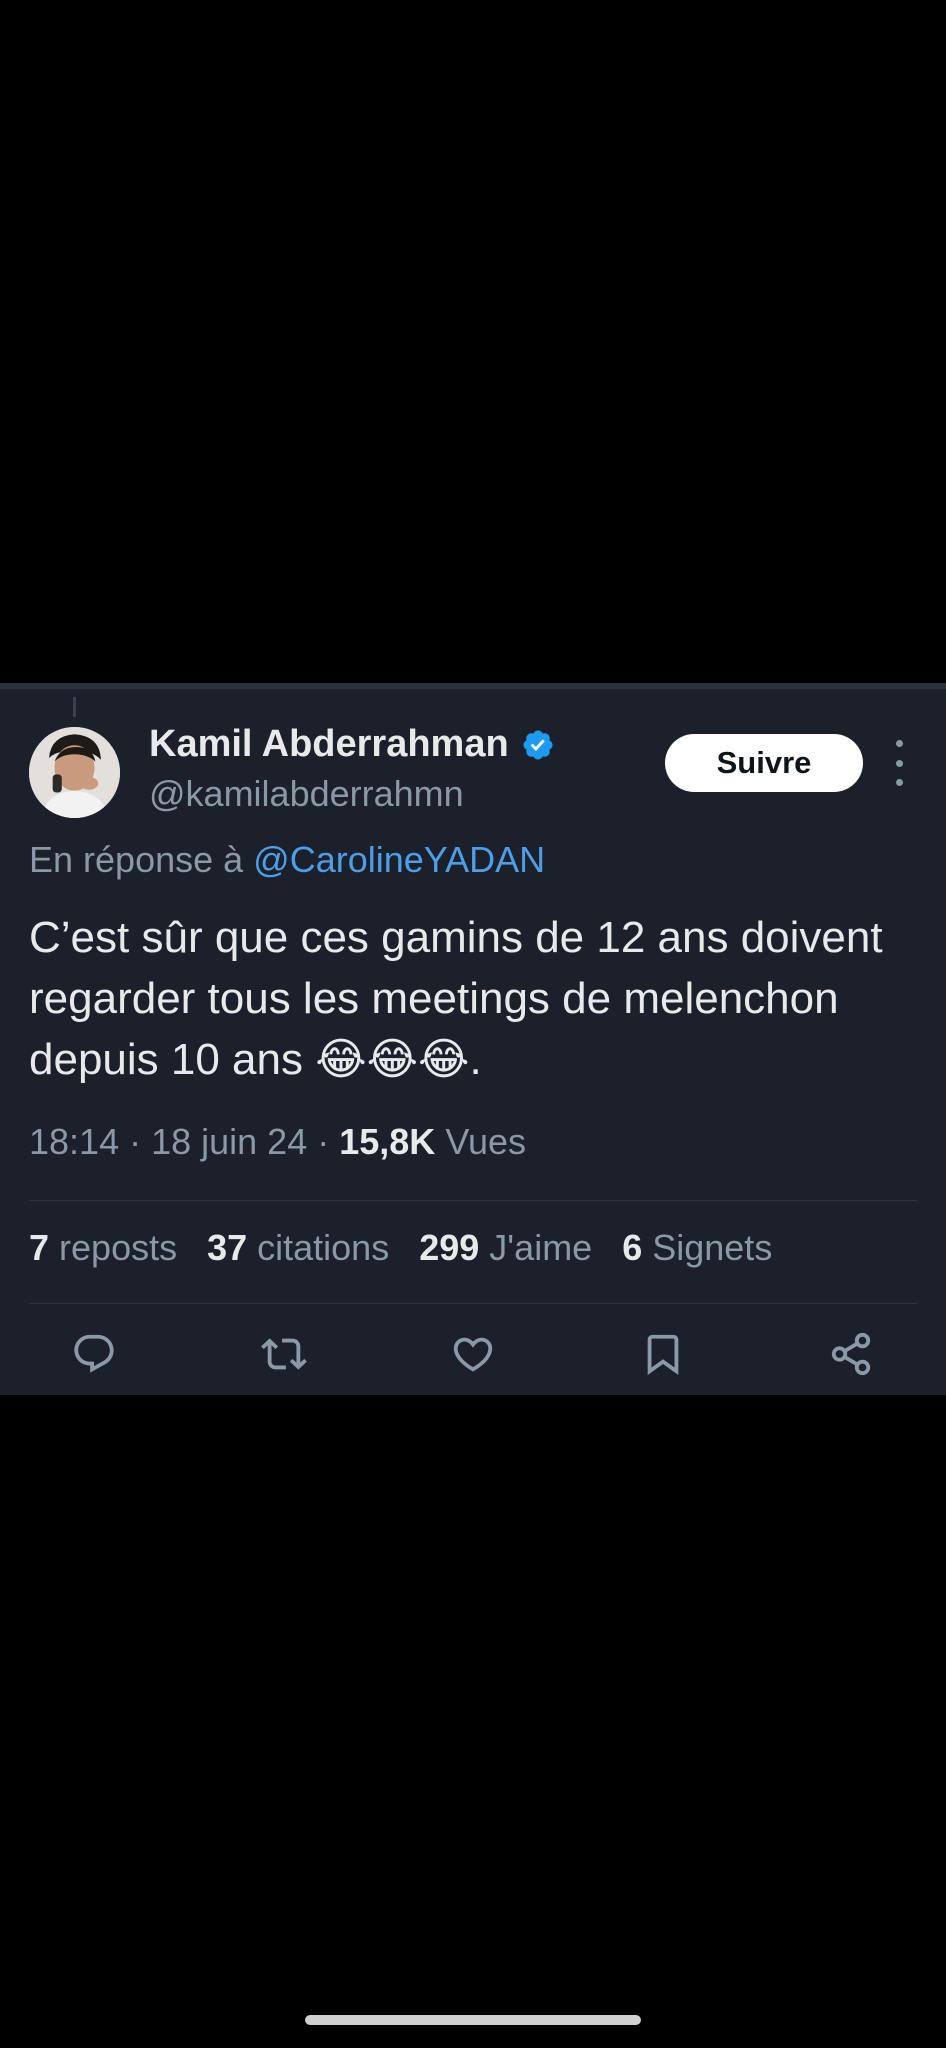  What do you see at coordinates (632, 1247) in the screenshot?
I see `stat-count: 6` at bounding box center [632, 1247].